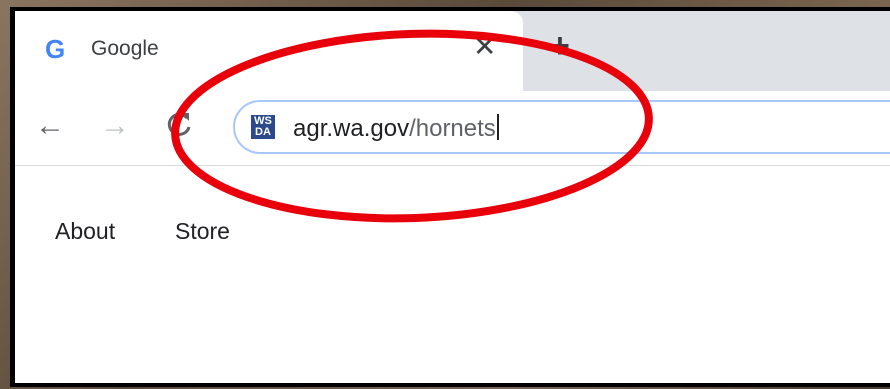 This screenshot has width=890, height=389. I want to click on url-path: /hornets, so click(452, 128).